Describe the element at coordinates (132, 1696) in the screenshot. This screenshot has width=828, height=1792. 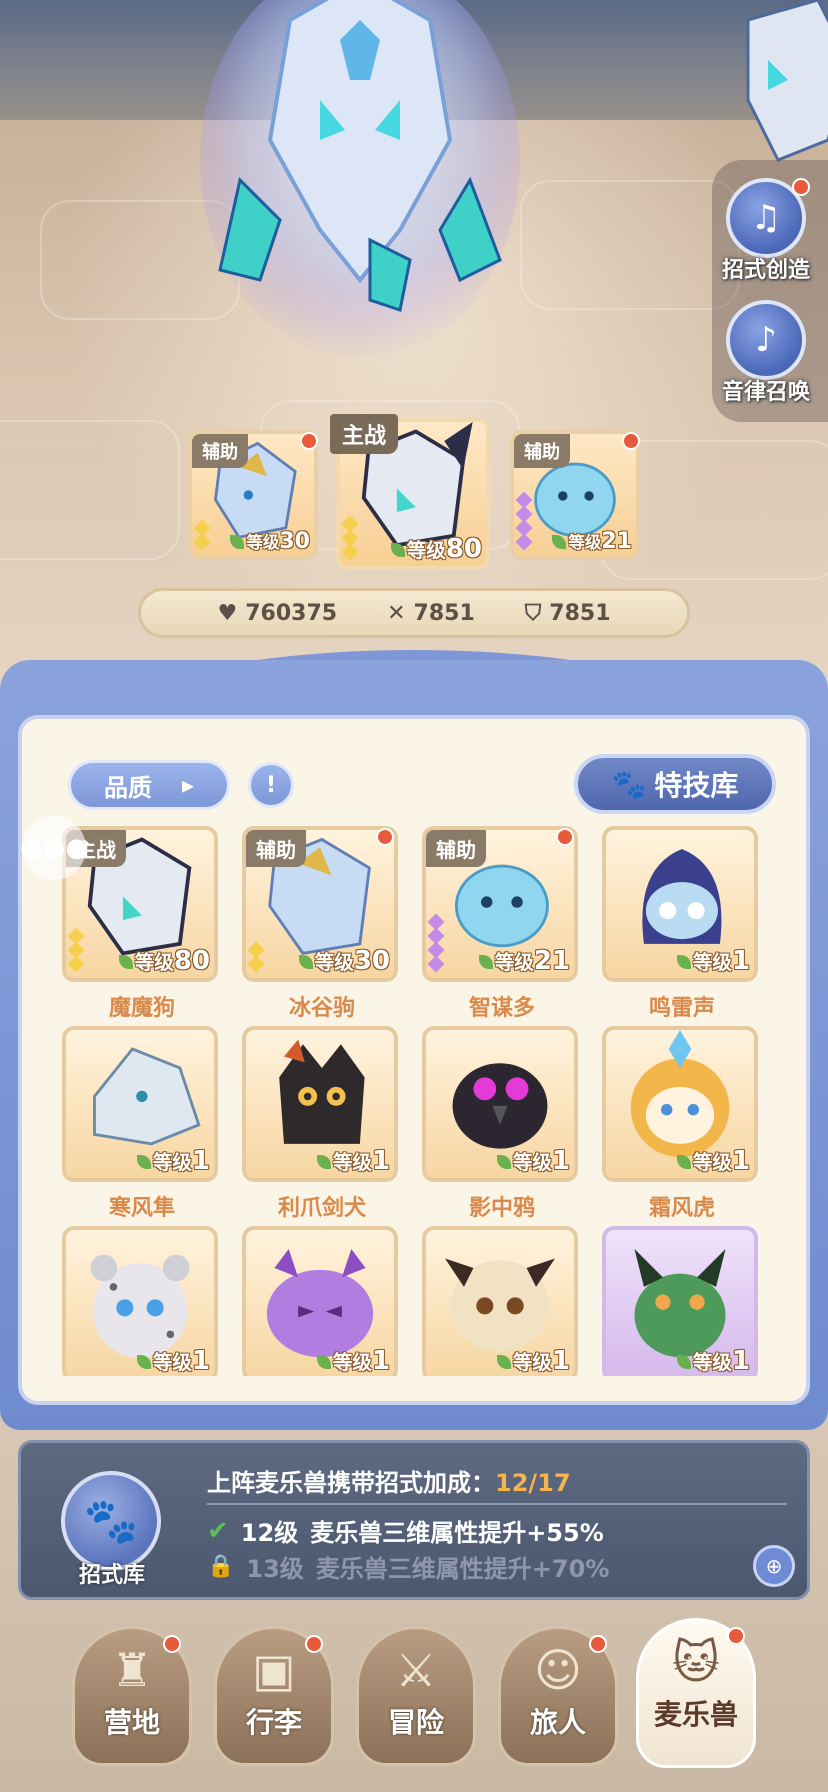
I see `nav-camp: ♜ 营地` at that location.